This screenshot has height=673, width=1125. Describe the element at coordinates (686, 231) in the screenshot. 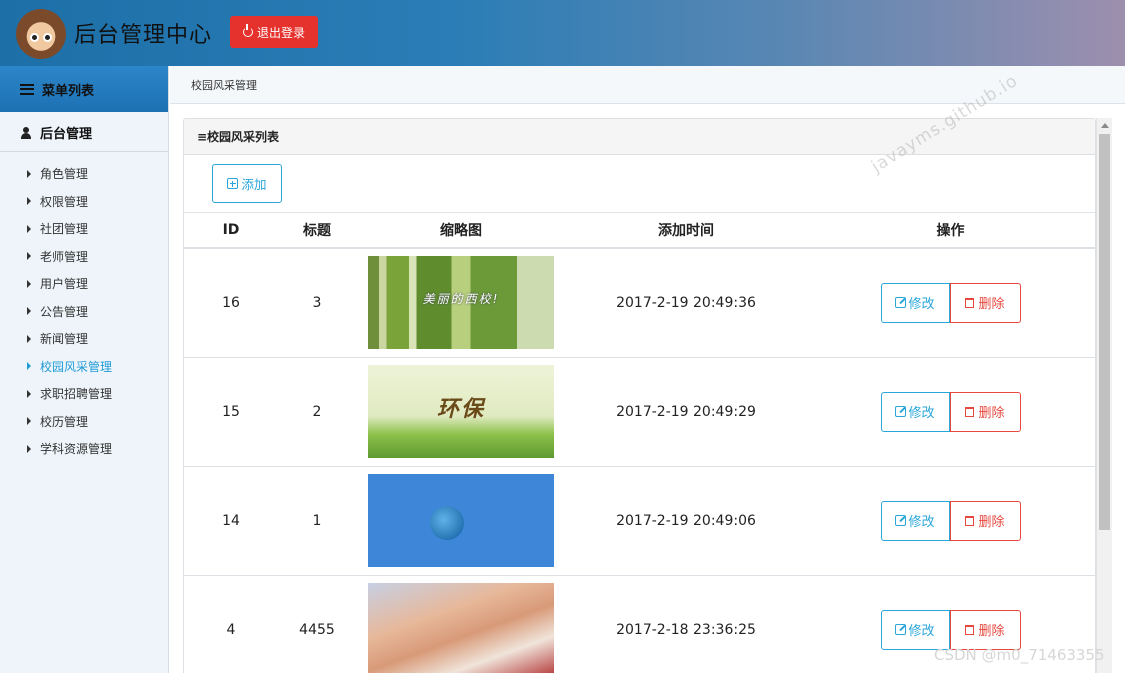

I see `column-header-time: 添加时间` at that location.